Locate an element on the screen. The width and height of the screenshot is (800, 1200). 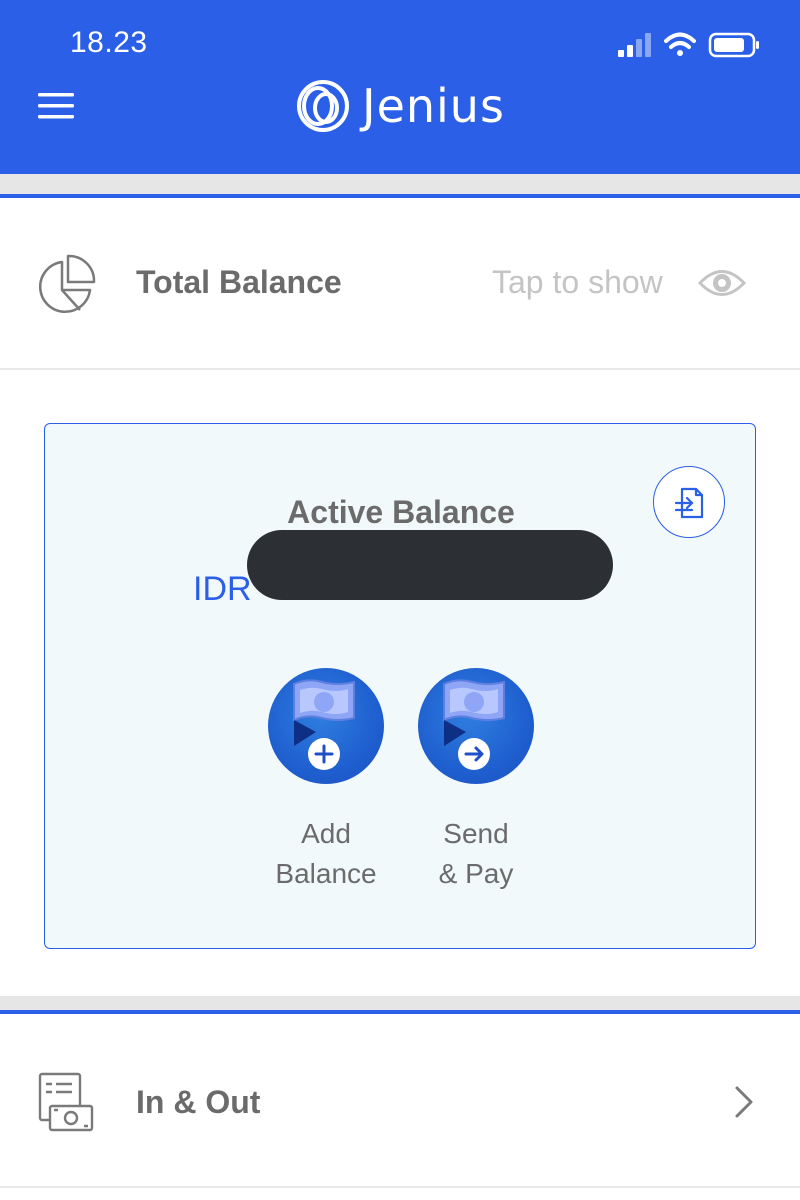
add-balance-label: Add Balance is located at coordinates (326, 853).